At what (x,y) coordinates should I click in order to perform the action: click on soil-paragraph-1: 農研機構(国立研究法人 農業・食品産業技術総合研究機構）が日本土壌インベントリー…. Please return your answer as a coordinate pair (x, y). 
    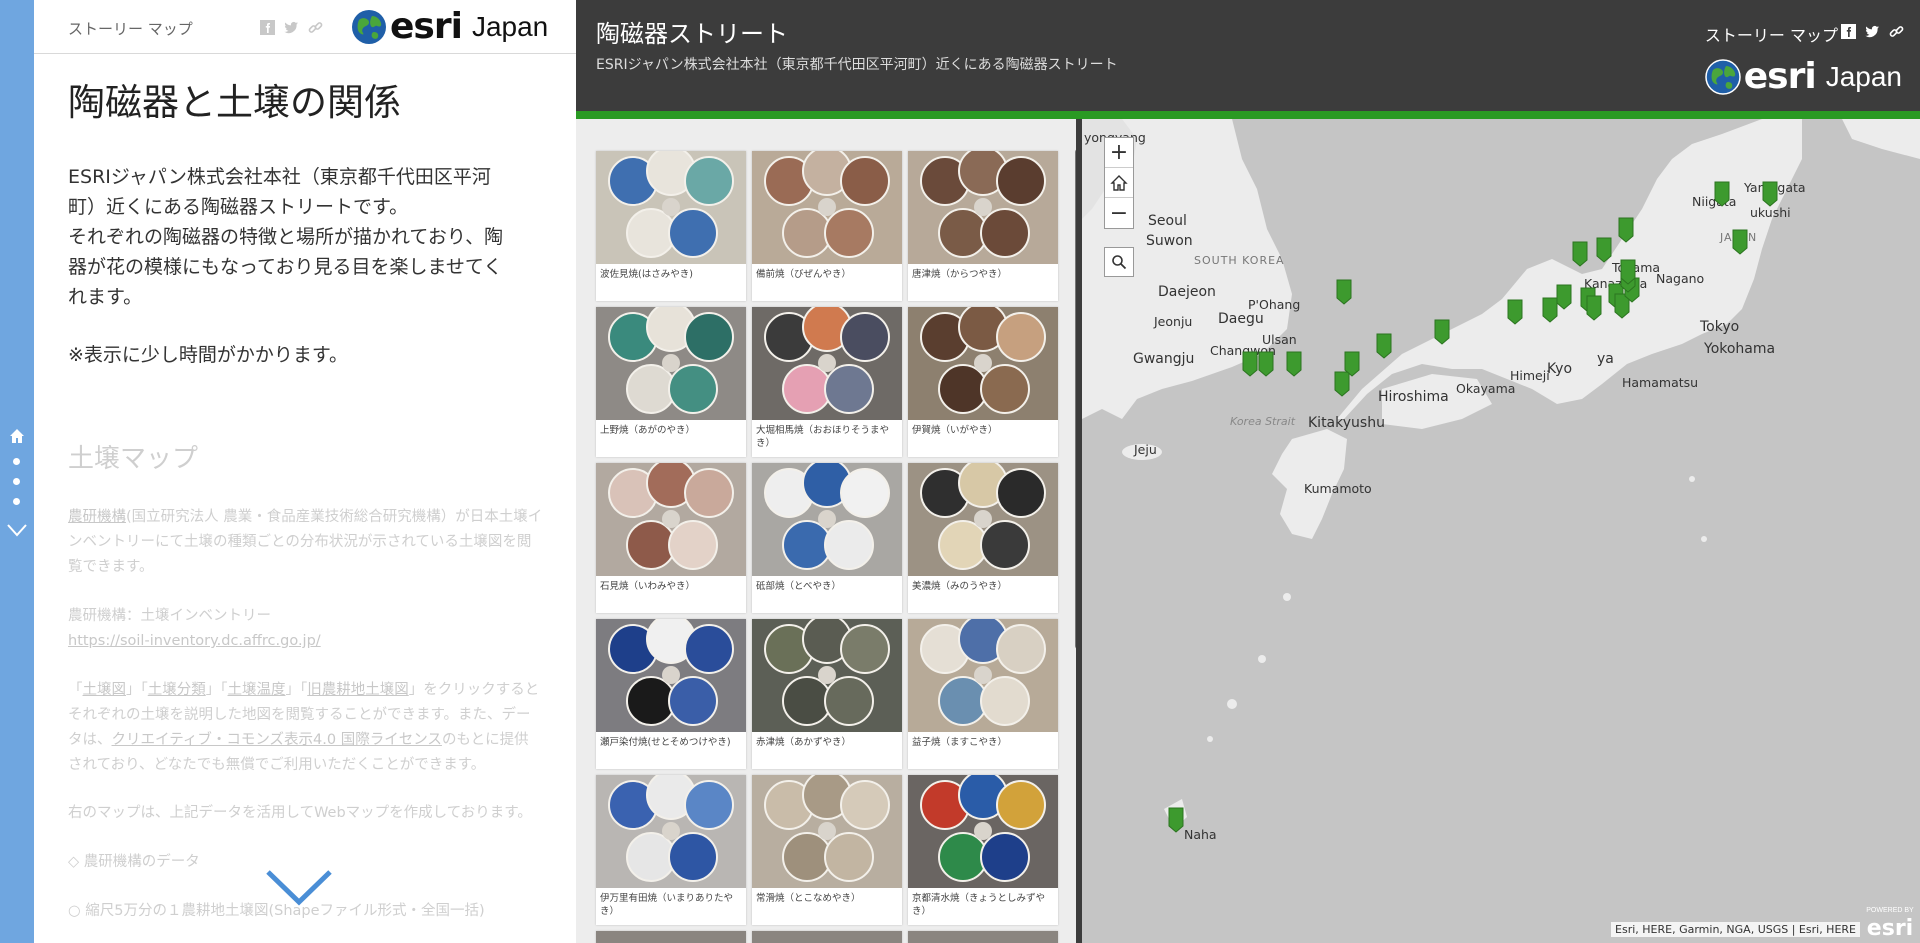
    Looking at the image, I should click on (305, 542).